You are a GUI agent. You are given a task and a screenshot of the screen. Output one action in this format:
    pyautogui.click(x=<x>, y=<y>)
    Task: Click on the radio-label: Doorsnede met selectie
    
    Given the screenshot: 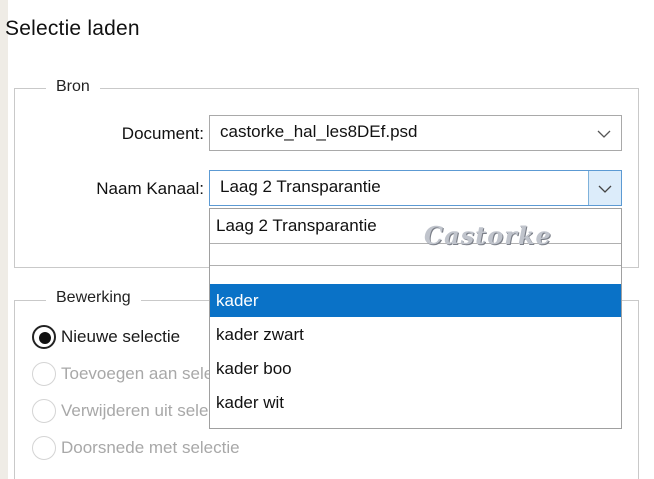 What is the action you would take?
    pyautogui.click(x=150, y=447)
    